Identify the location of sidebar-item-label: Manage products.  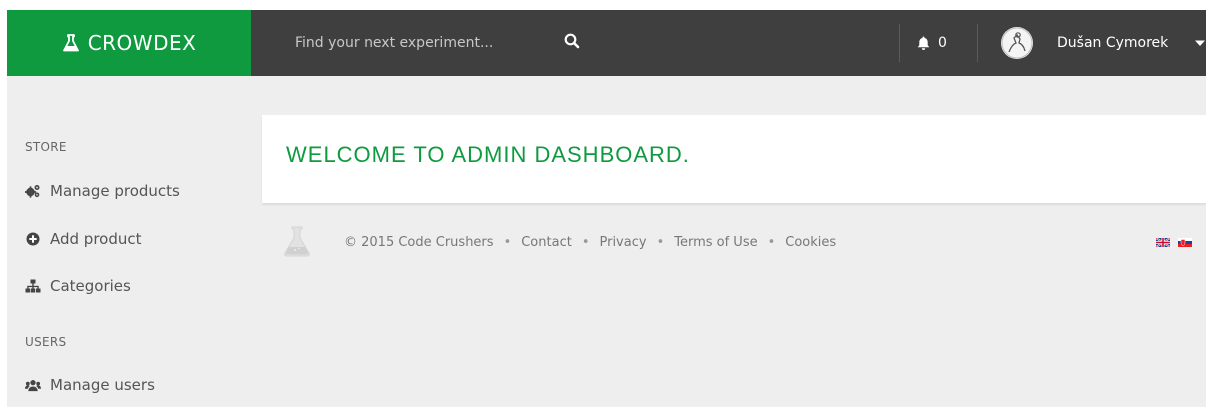
(115, 191).